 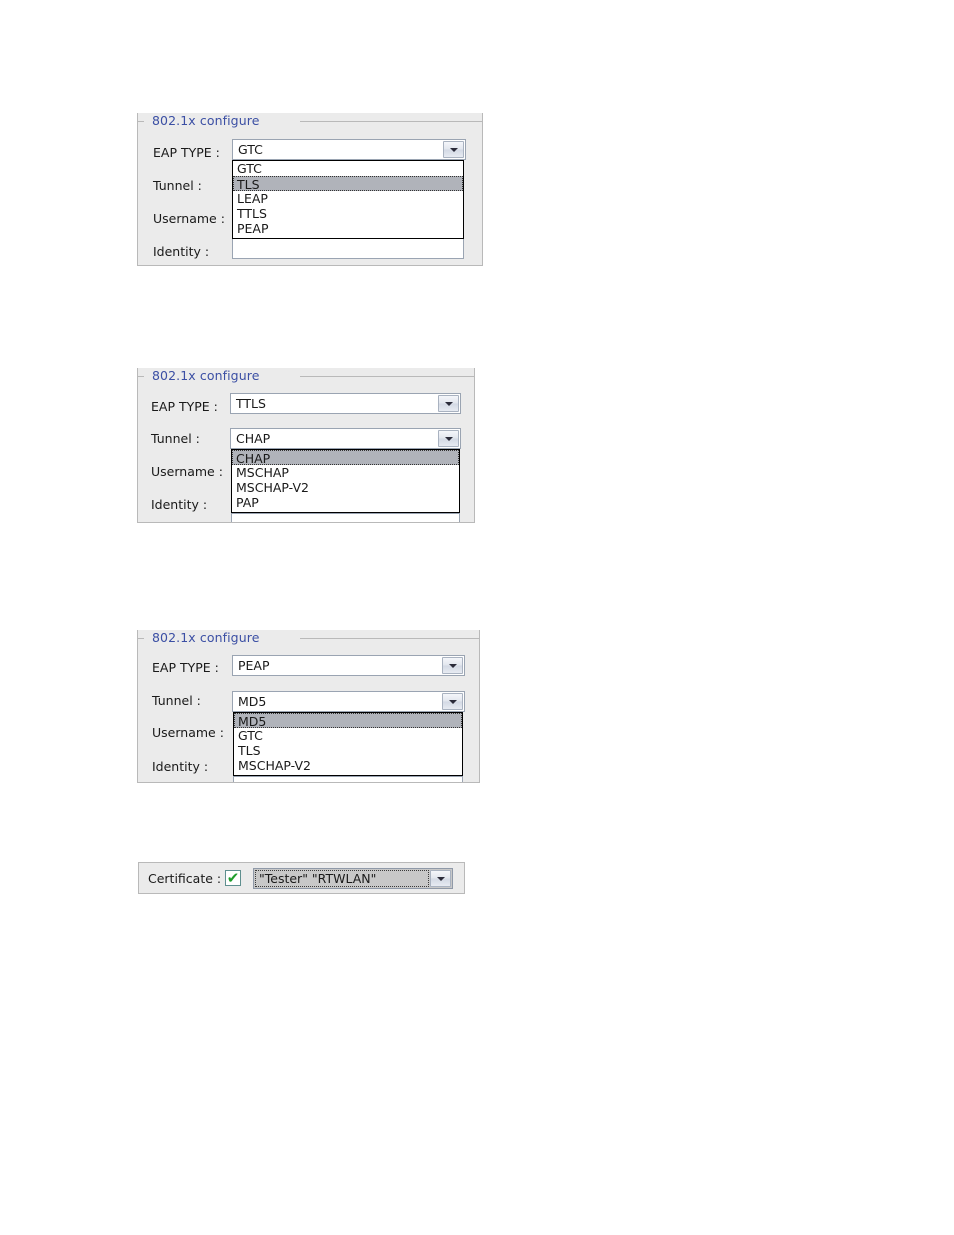 What do you see at coordinates (185, 878) in the screenshot?
I see `label-certificate: Certificate :` at bounding box center [185, 878].